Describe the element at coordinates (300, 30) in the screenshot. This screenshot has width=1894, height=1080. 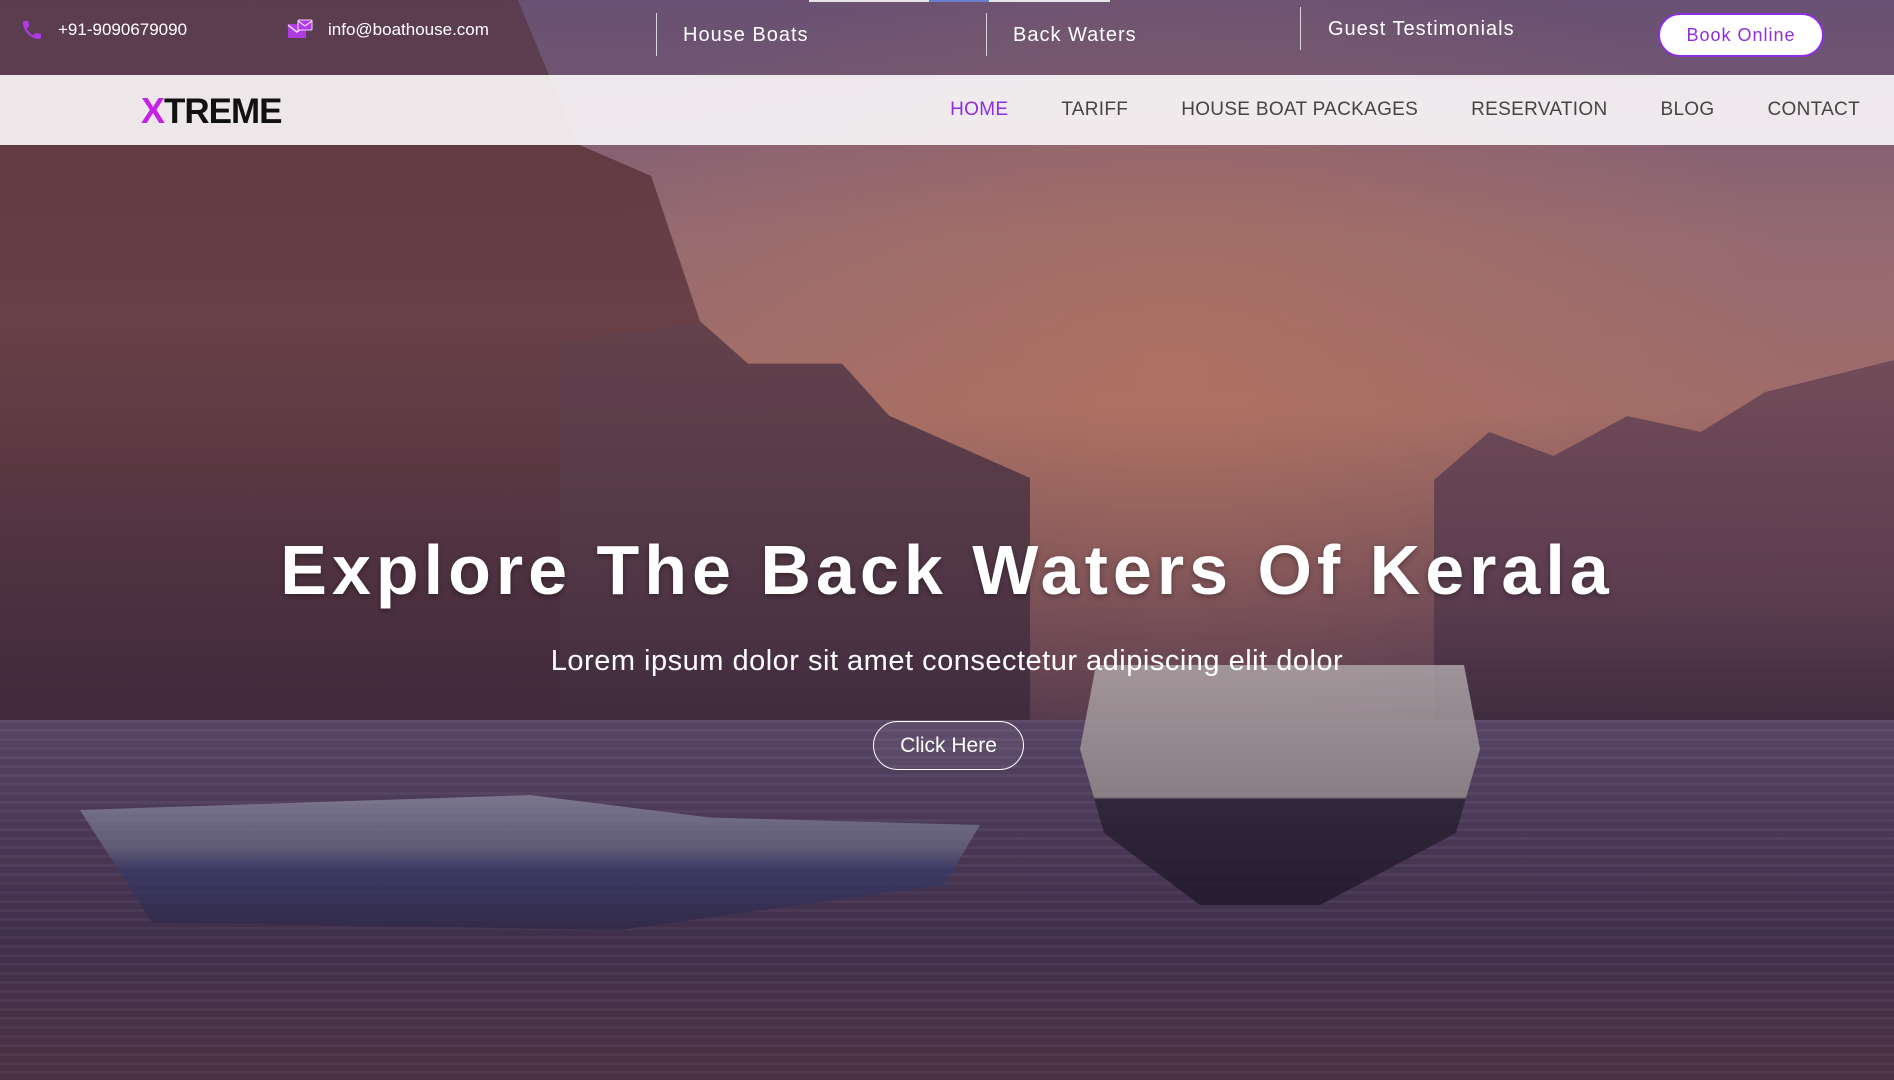
I see `email-icon` at that location.